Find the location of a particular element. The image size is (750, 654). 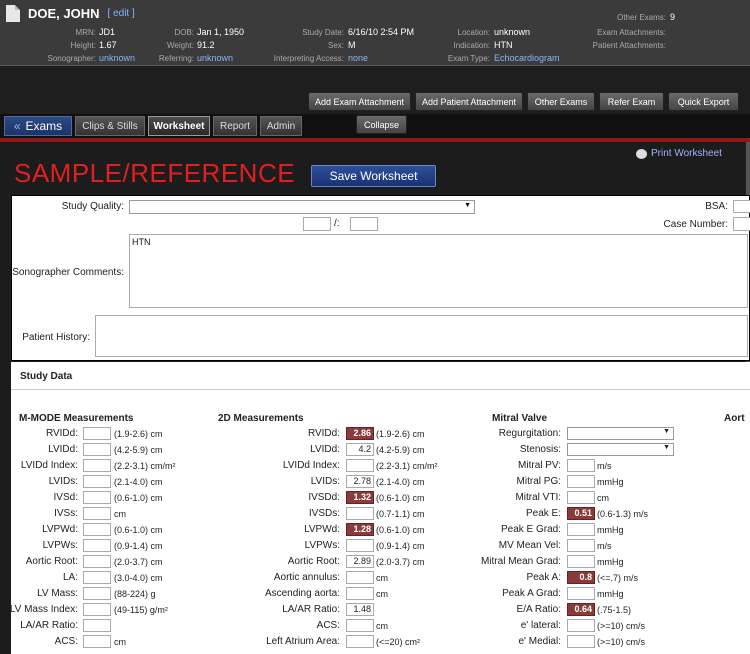

tab-clips-stills: Clips & Stills is located at coordinates (110, 126).